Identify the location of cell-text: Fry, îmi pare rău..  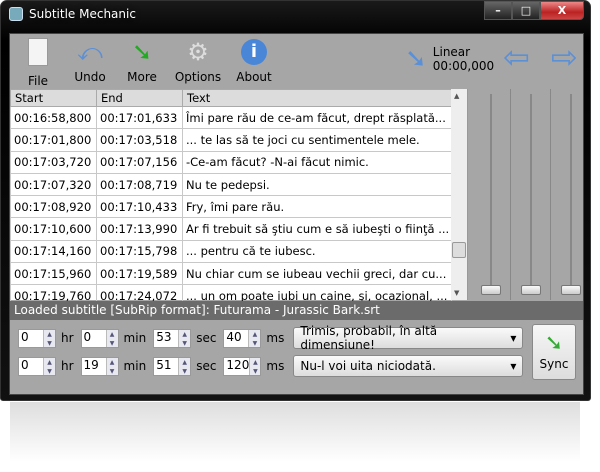
(317, 207).